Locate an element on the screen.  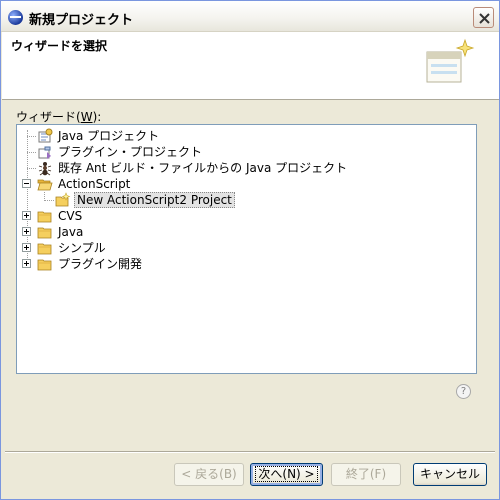
plugin-project-icon is located at coordinates (44, 152).